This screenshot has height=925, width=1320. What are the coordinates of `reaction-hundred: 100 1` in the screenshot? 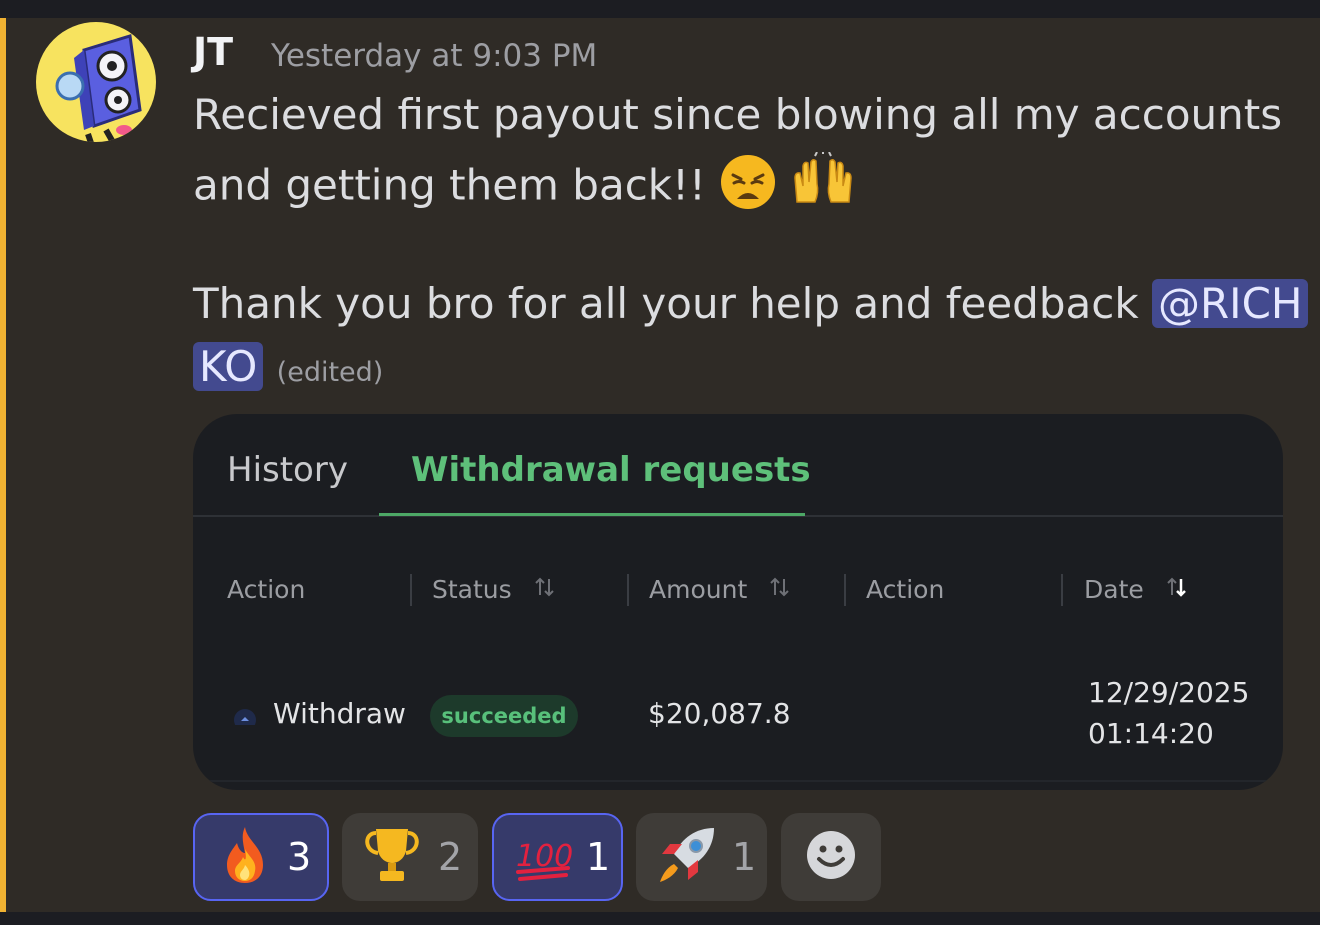 It's located at (557, 857).